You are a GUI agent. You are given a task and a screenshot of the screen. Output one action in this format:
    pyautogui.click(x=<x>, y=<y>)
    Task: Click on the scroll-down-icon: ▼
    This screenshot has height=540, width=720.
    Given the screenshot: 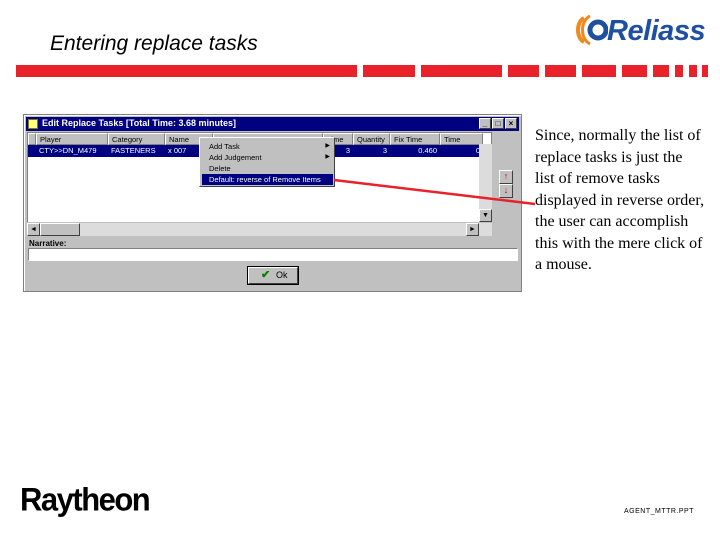 What is the action you would take?
    pyautogui.click(x=485, y=215)
    